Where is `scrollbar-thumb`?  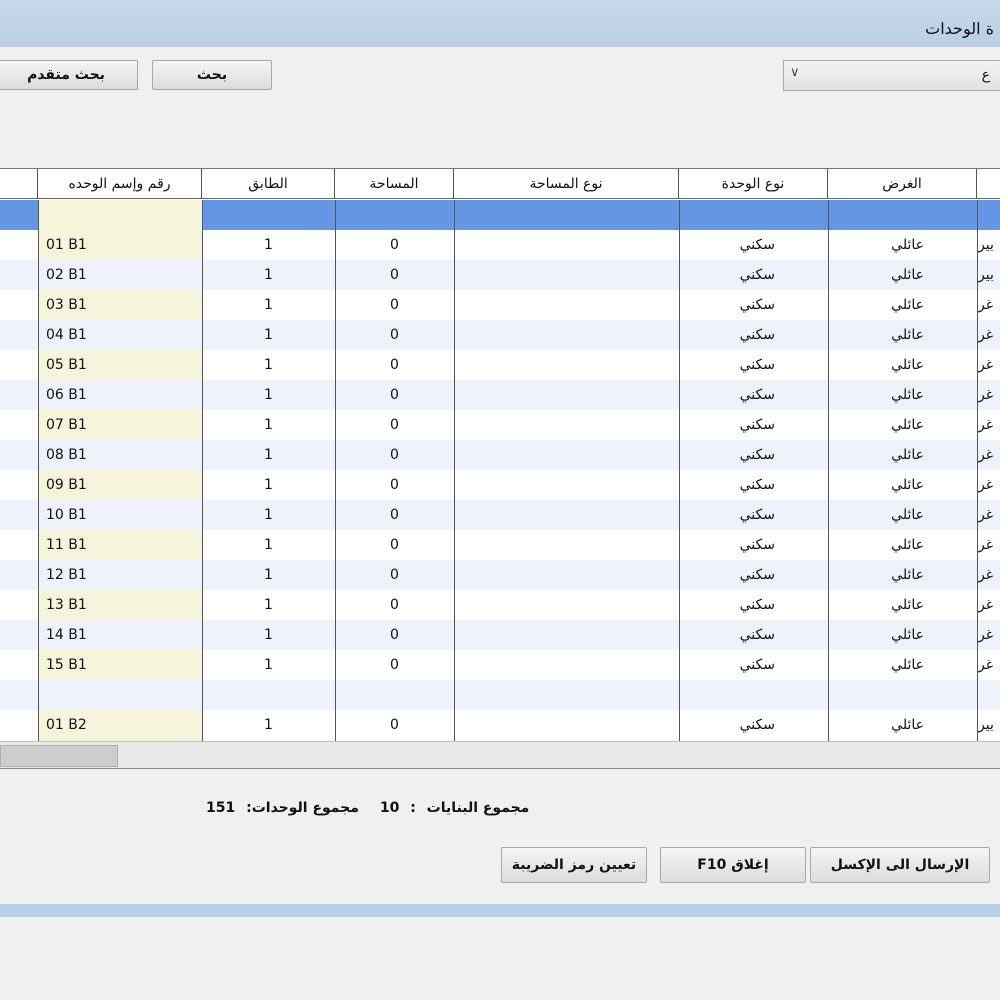 scrollbar-thumb is located at coordinates (59, 756).